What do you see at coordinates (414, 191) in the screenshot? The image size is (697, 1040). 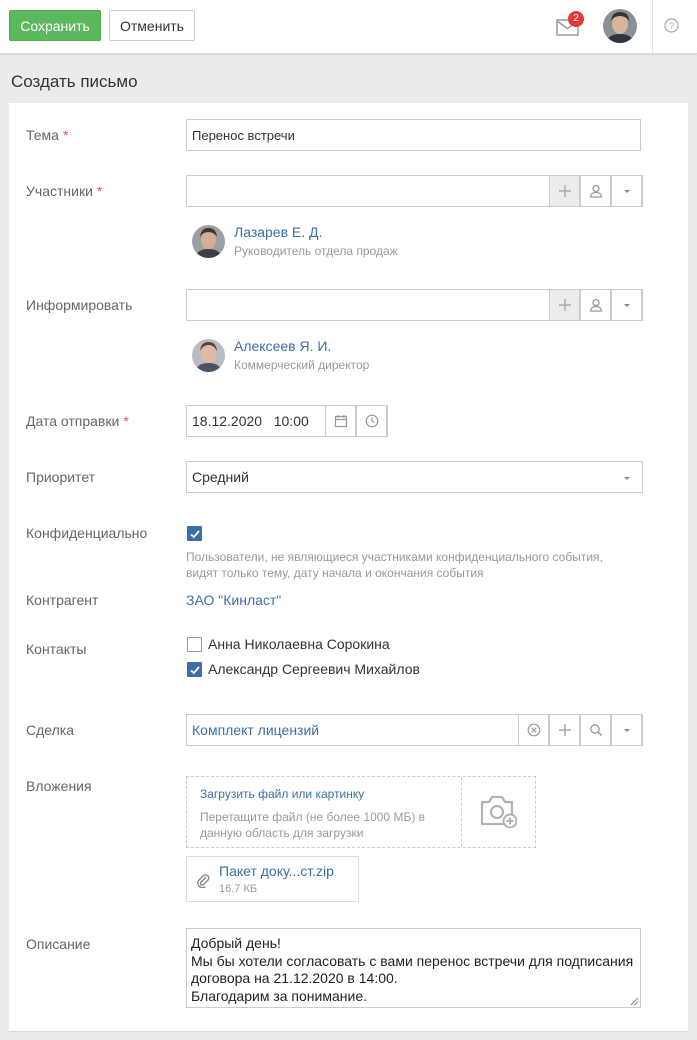 I see `participants-input` at bounding box center [414, 191].